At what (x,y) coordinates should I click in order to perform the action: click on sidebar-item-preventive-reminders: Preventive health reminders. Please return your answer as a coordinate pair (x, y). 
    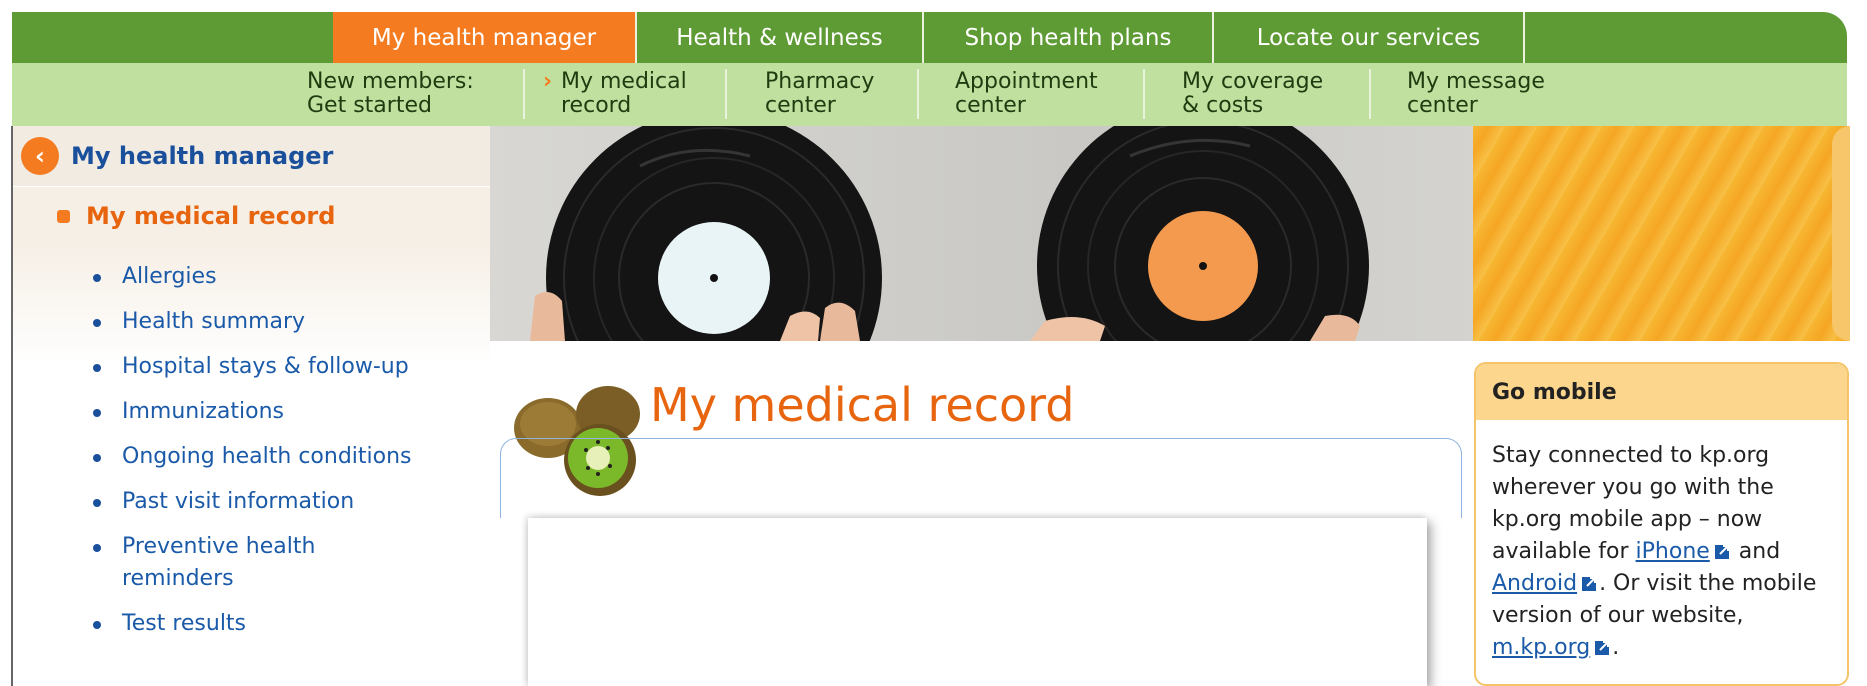
    Looking at the image, I should click on (213, 563).